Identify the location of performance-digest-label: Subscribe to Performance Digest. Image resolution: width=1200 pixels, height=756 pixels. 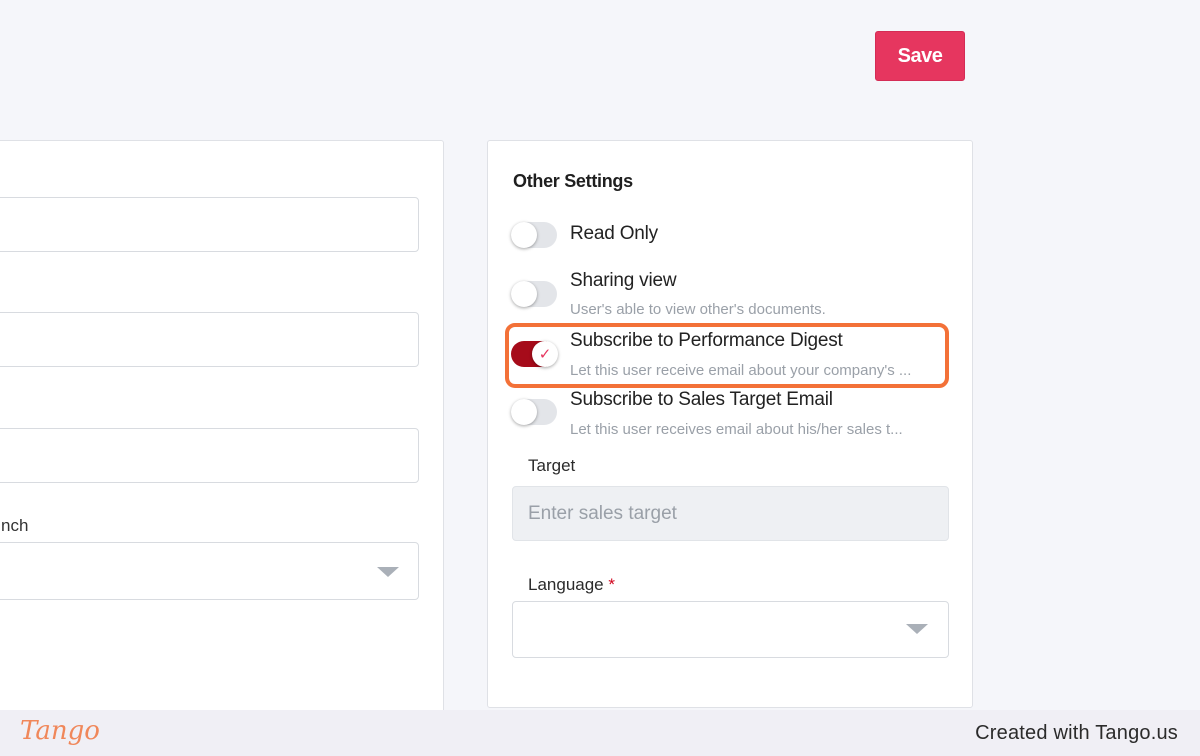
(706, 340).